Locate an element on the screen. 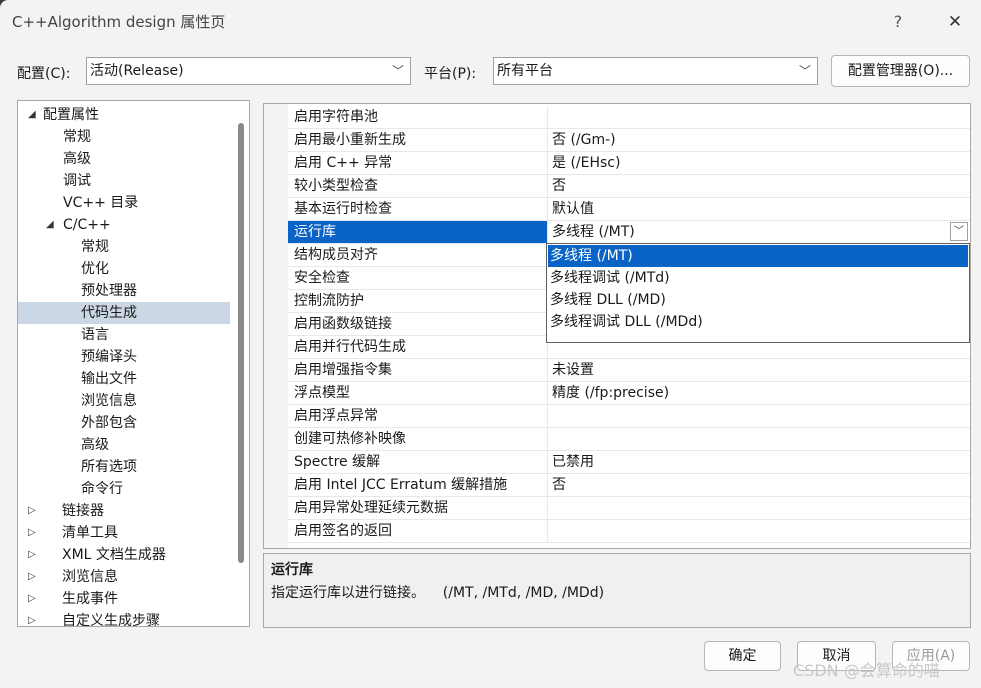  property-value: 默认值 is located at coordinates (757, 209).